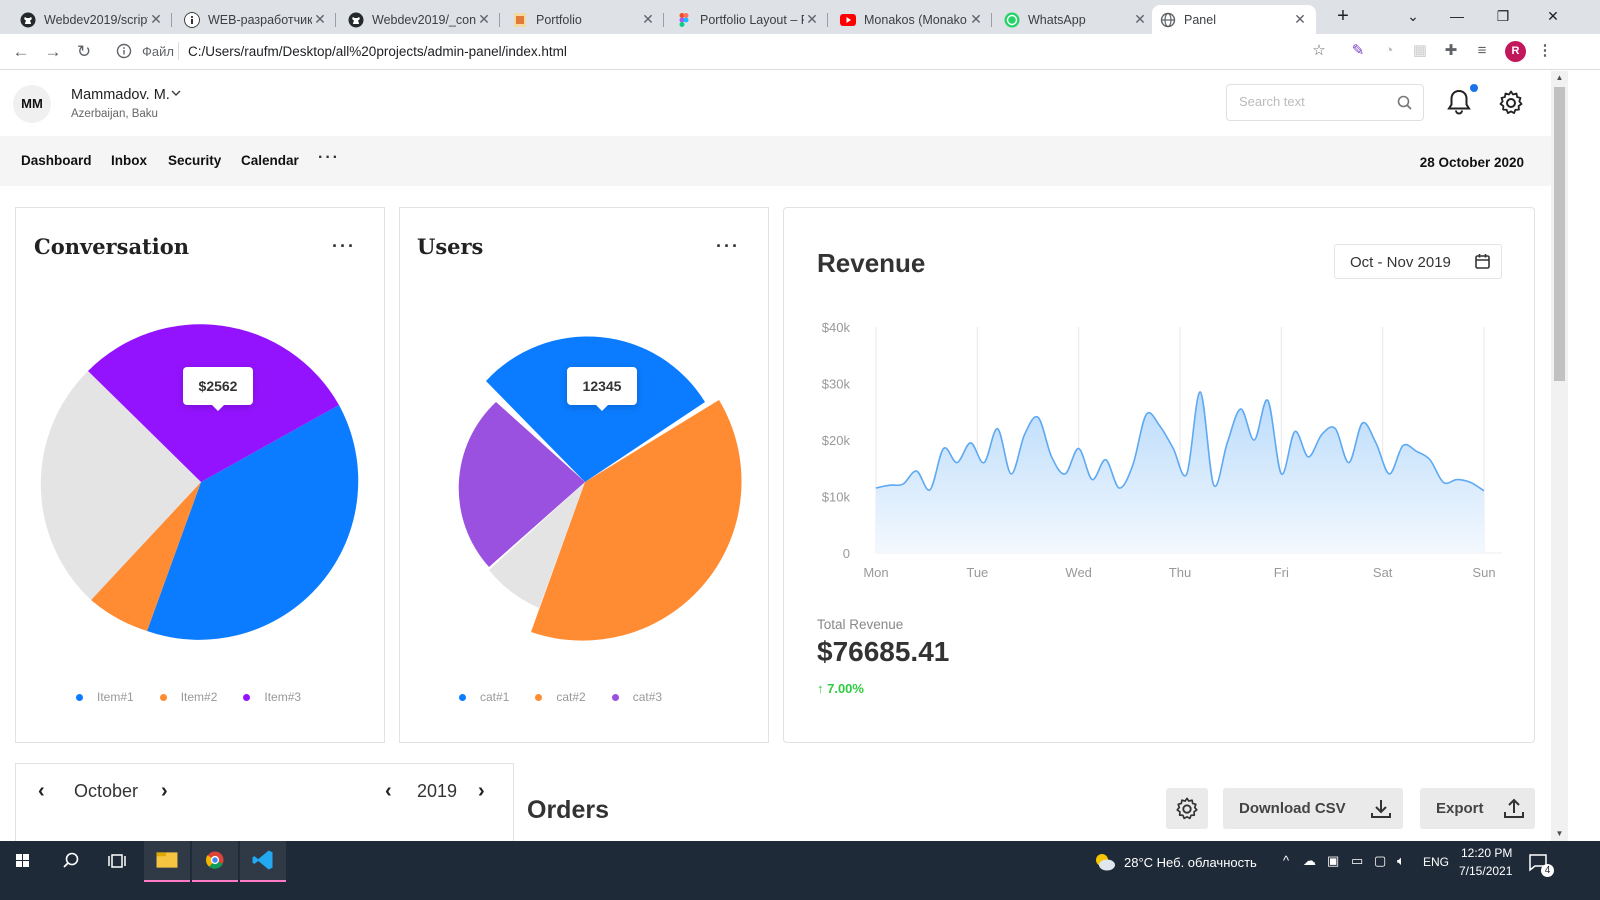 This screenshot has height=900, width=1600. I want to click on clock-time: 12:20 PM, so click(1486, 853).